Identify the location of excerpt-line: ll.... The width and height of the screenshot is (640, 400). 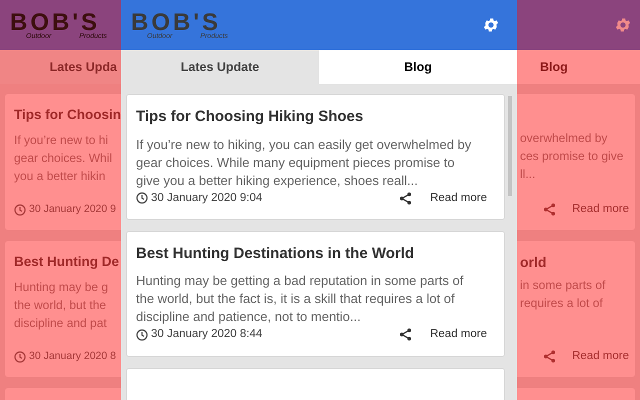
(528, 174).